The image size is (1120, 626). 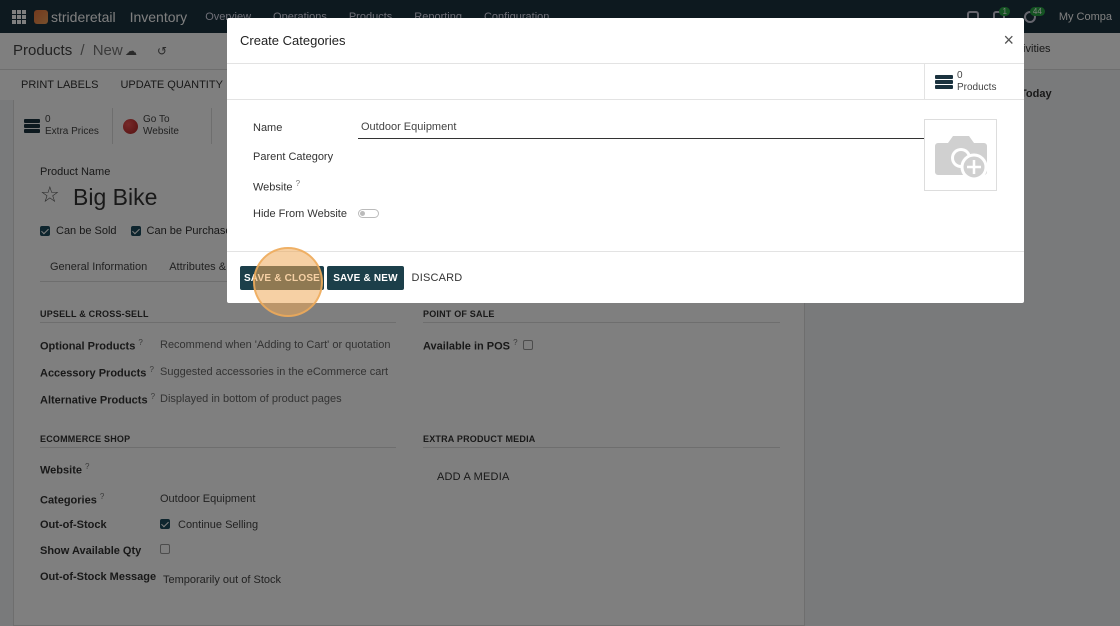 I want to click on category-products-button: 0 Products, so click(x=974, y=82).